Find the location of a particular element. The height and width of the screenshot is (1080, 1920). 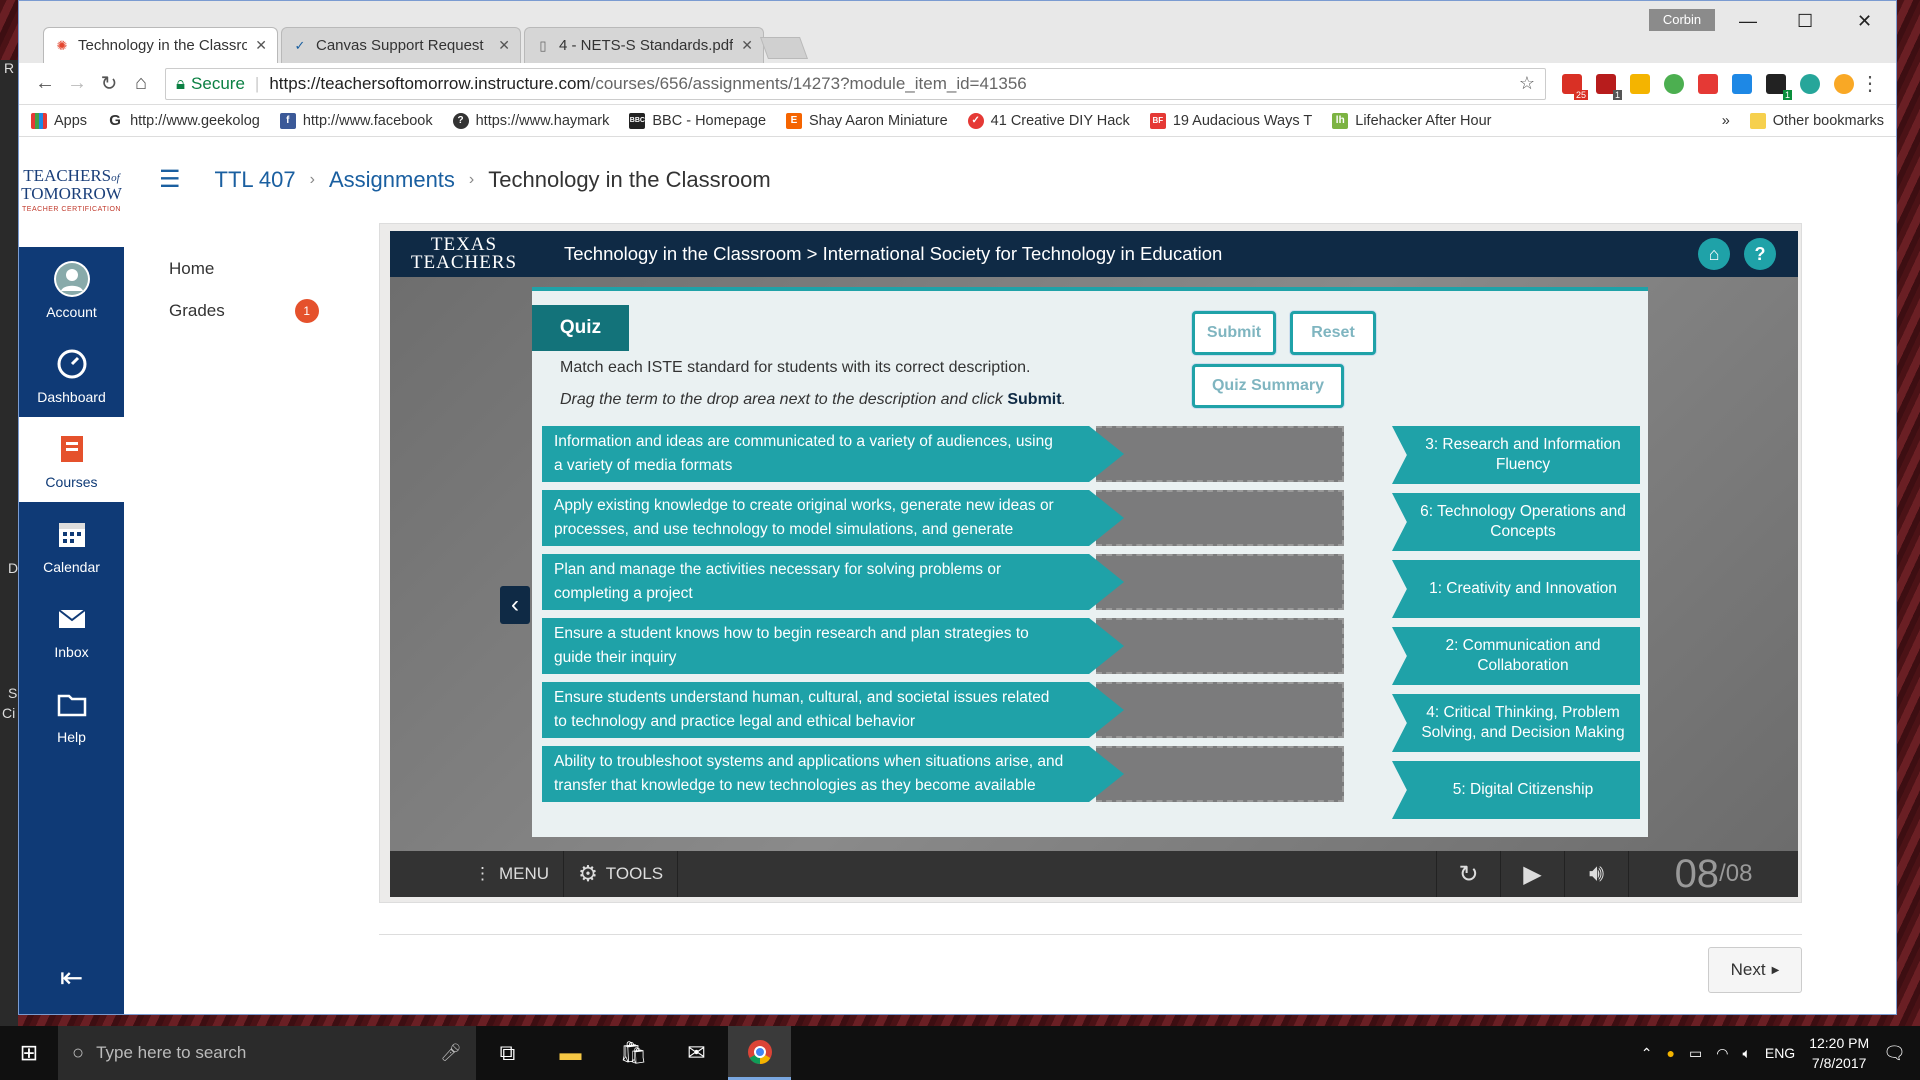

reload-icon: ↻ is located at coordinates (109, 83).